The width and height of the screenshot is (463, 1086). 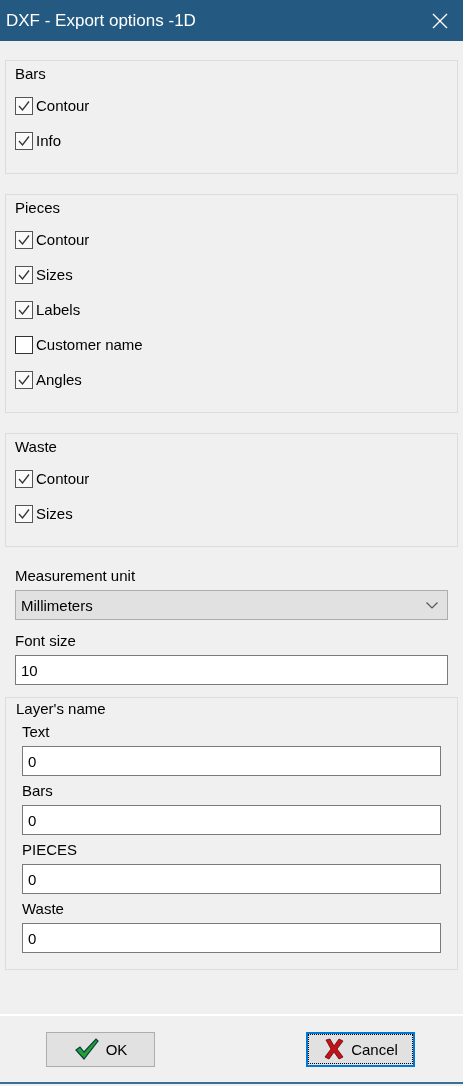 I want to click on checkbox-label: Angles, so click(x=59, y=379).